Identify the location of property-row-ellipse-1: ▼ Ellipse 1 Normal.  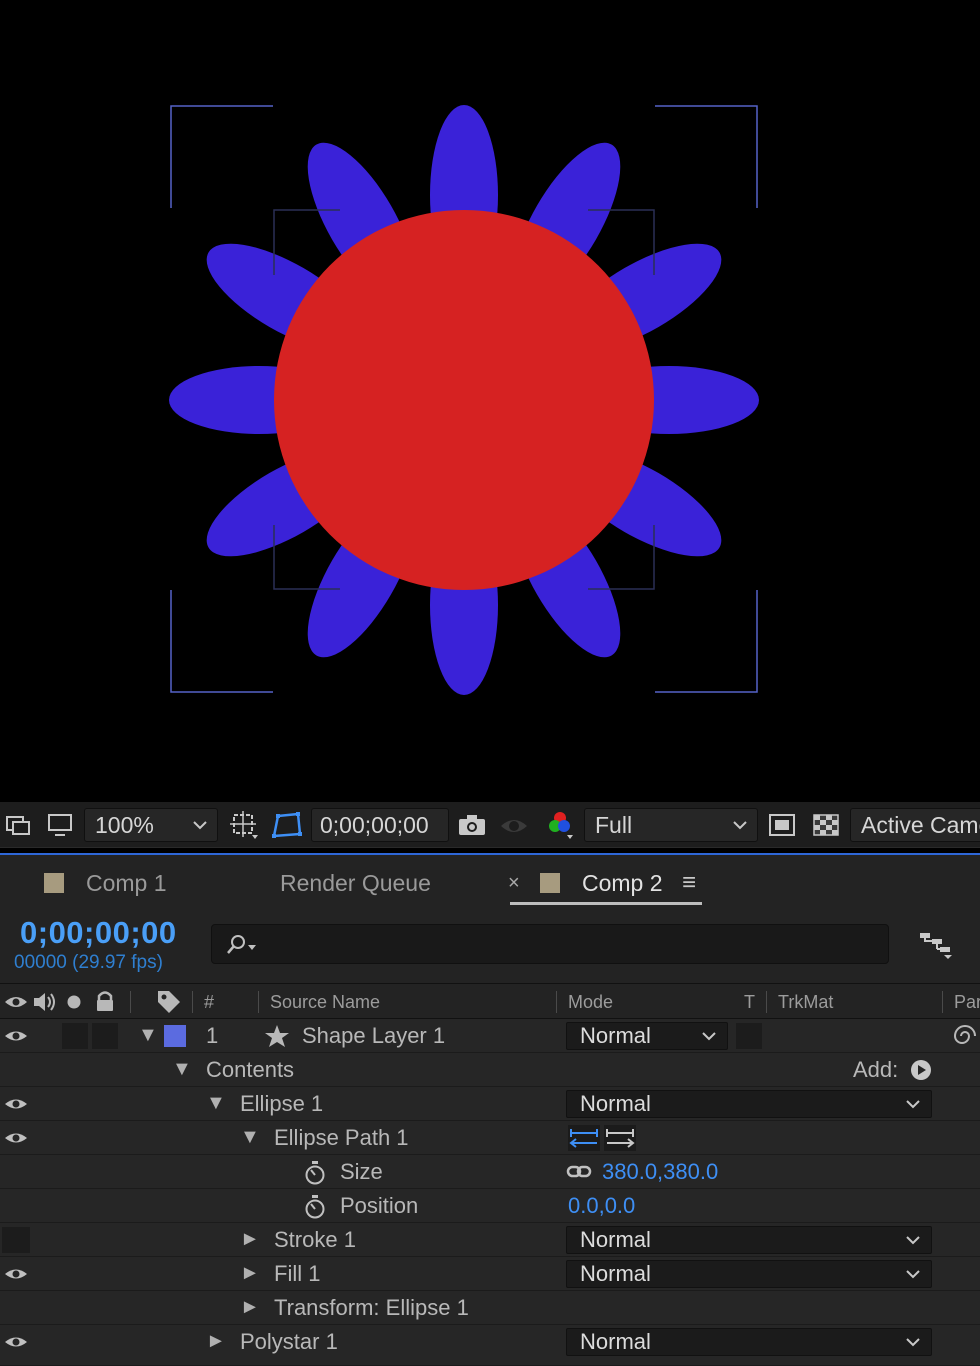
(490, 1104).